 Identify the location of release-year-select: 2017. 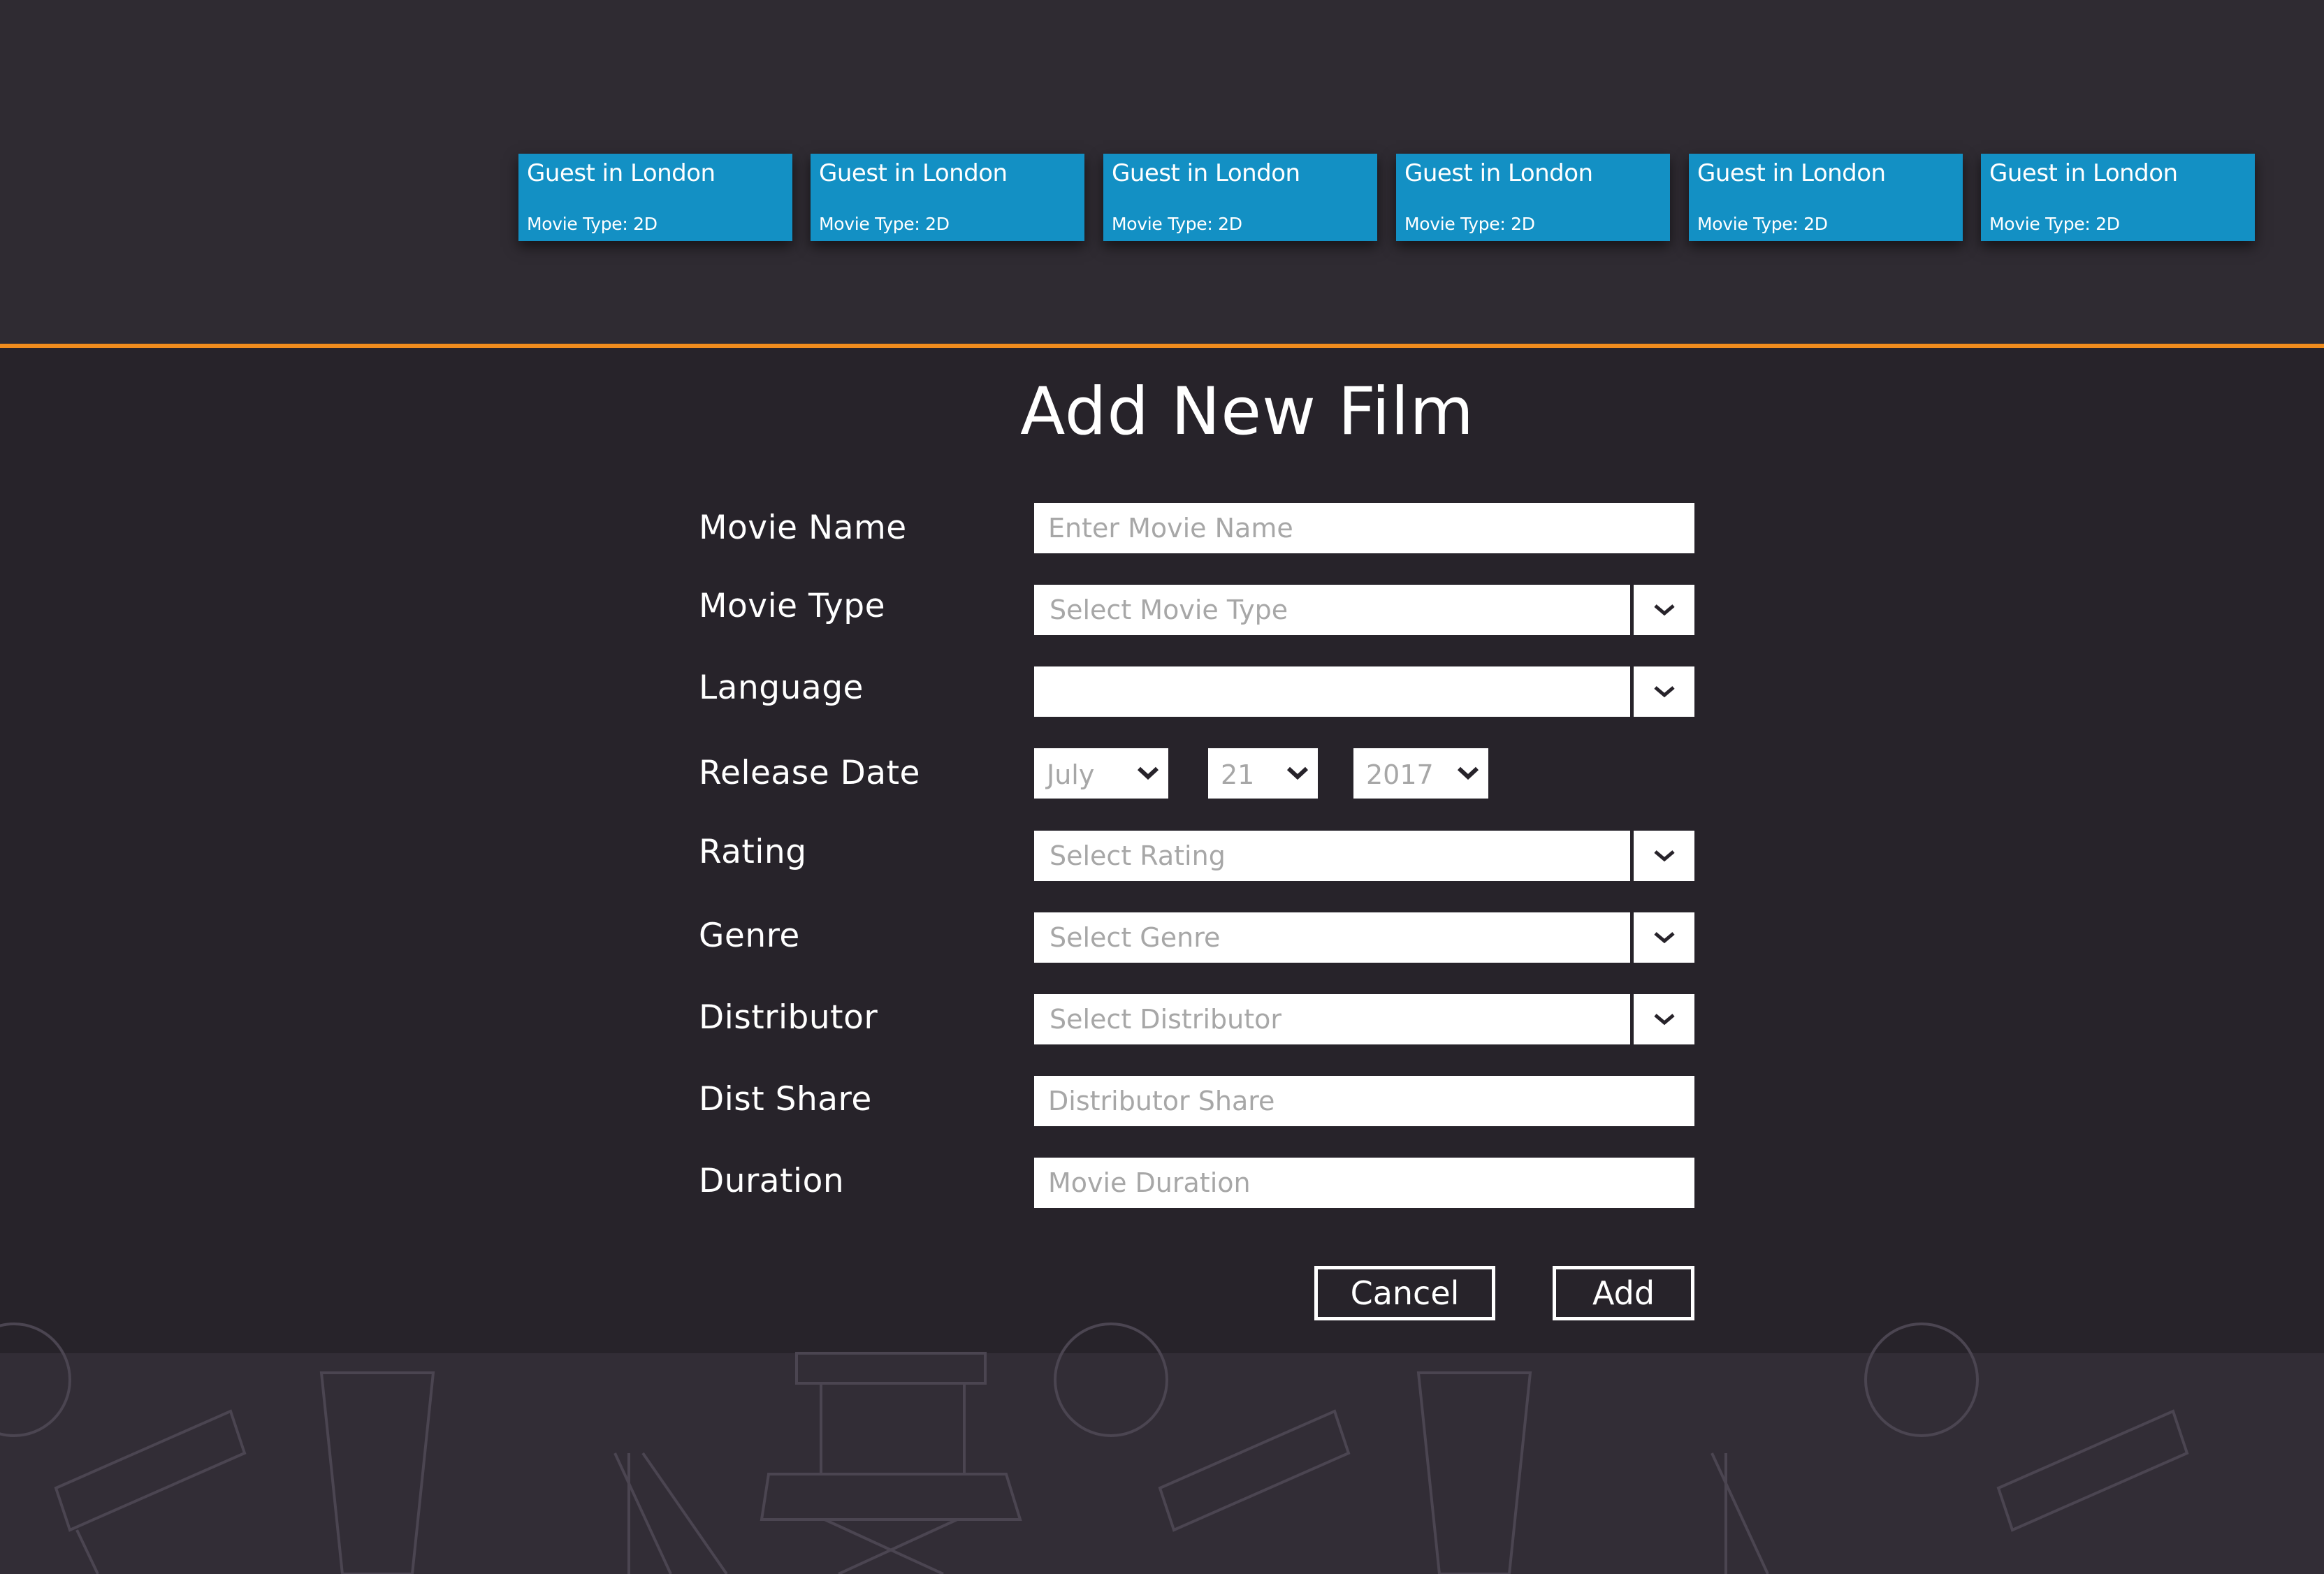
(1420, 773).